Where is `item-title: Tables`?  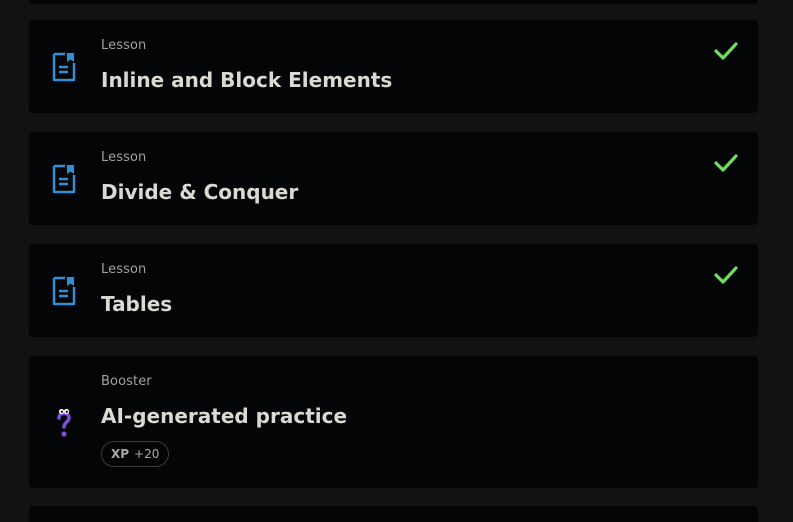 item-title: Tables is located at coordinates (137, 304).